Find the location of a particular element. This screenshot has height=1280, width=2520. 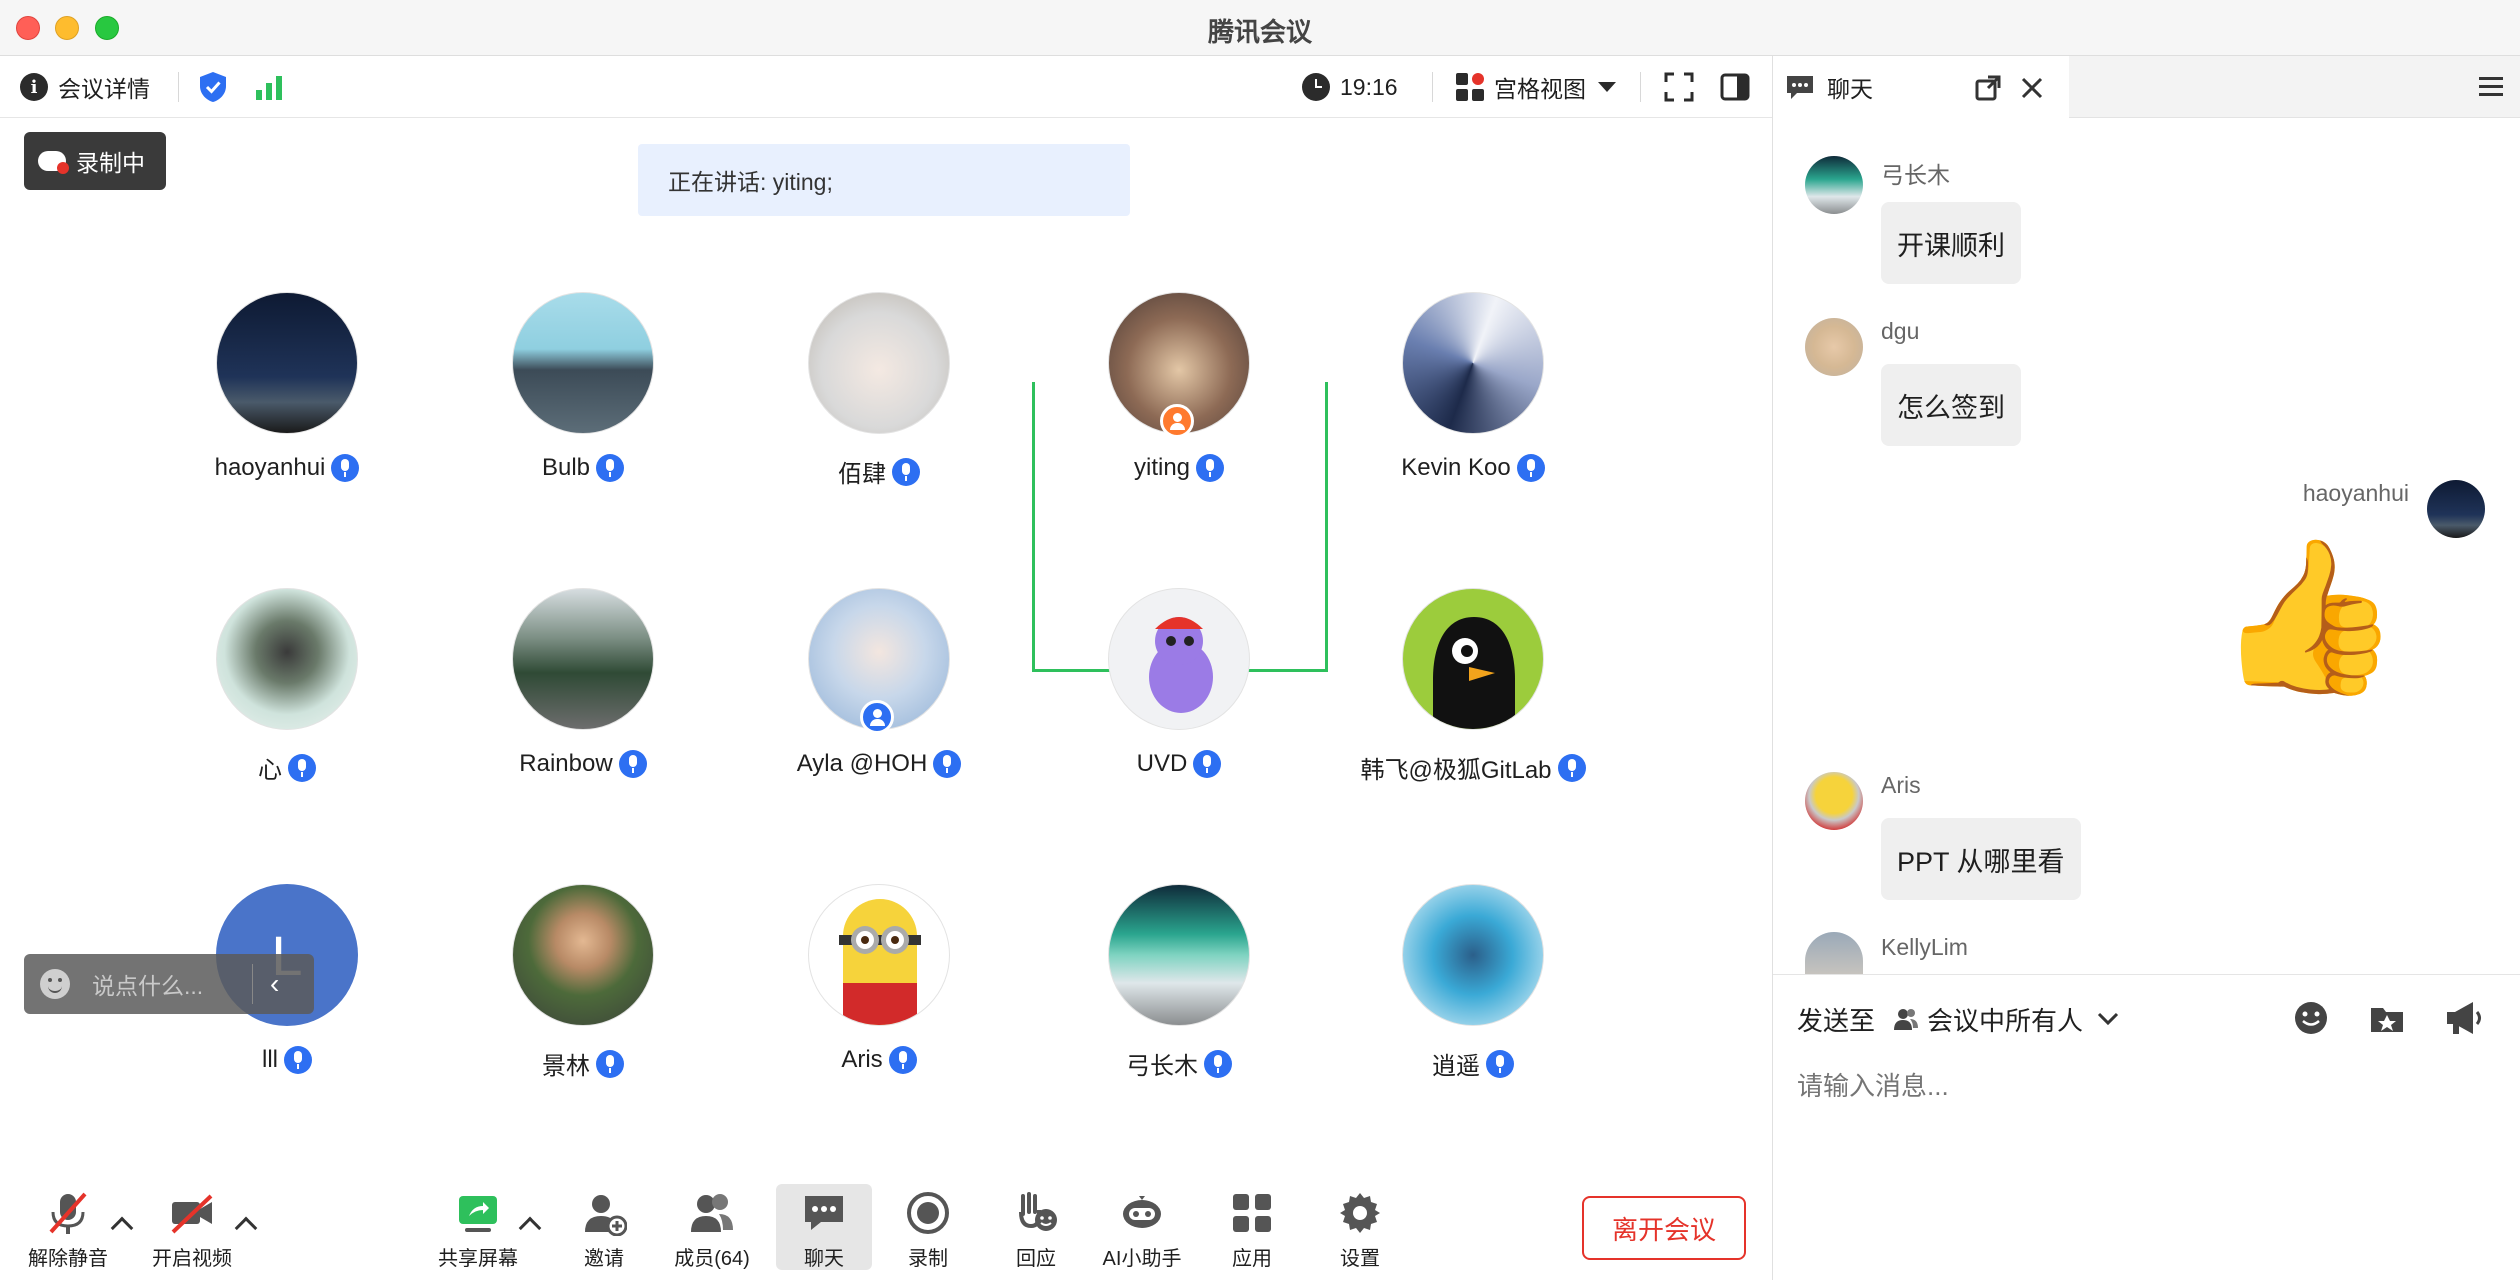

host-badge-icon is located at coordinates (1177, 421).